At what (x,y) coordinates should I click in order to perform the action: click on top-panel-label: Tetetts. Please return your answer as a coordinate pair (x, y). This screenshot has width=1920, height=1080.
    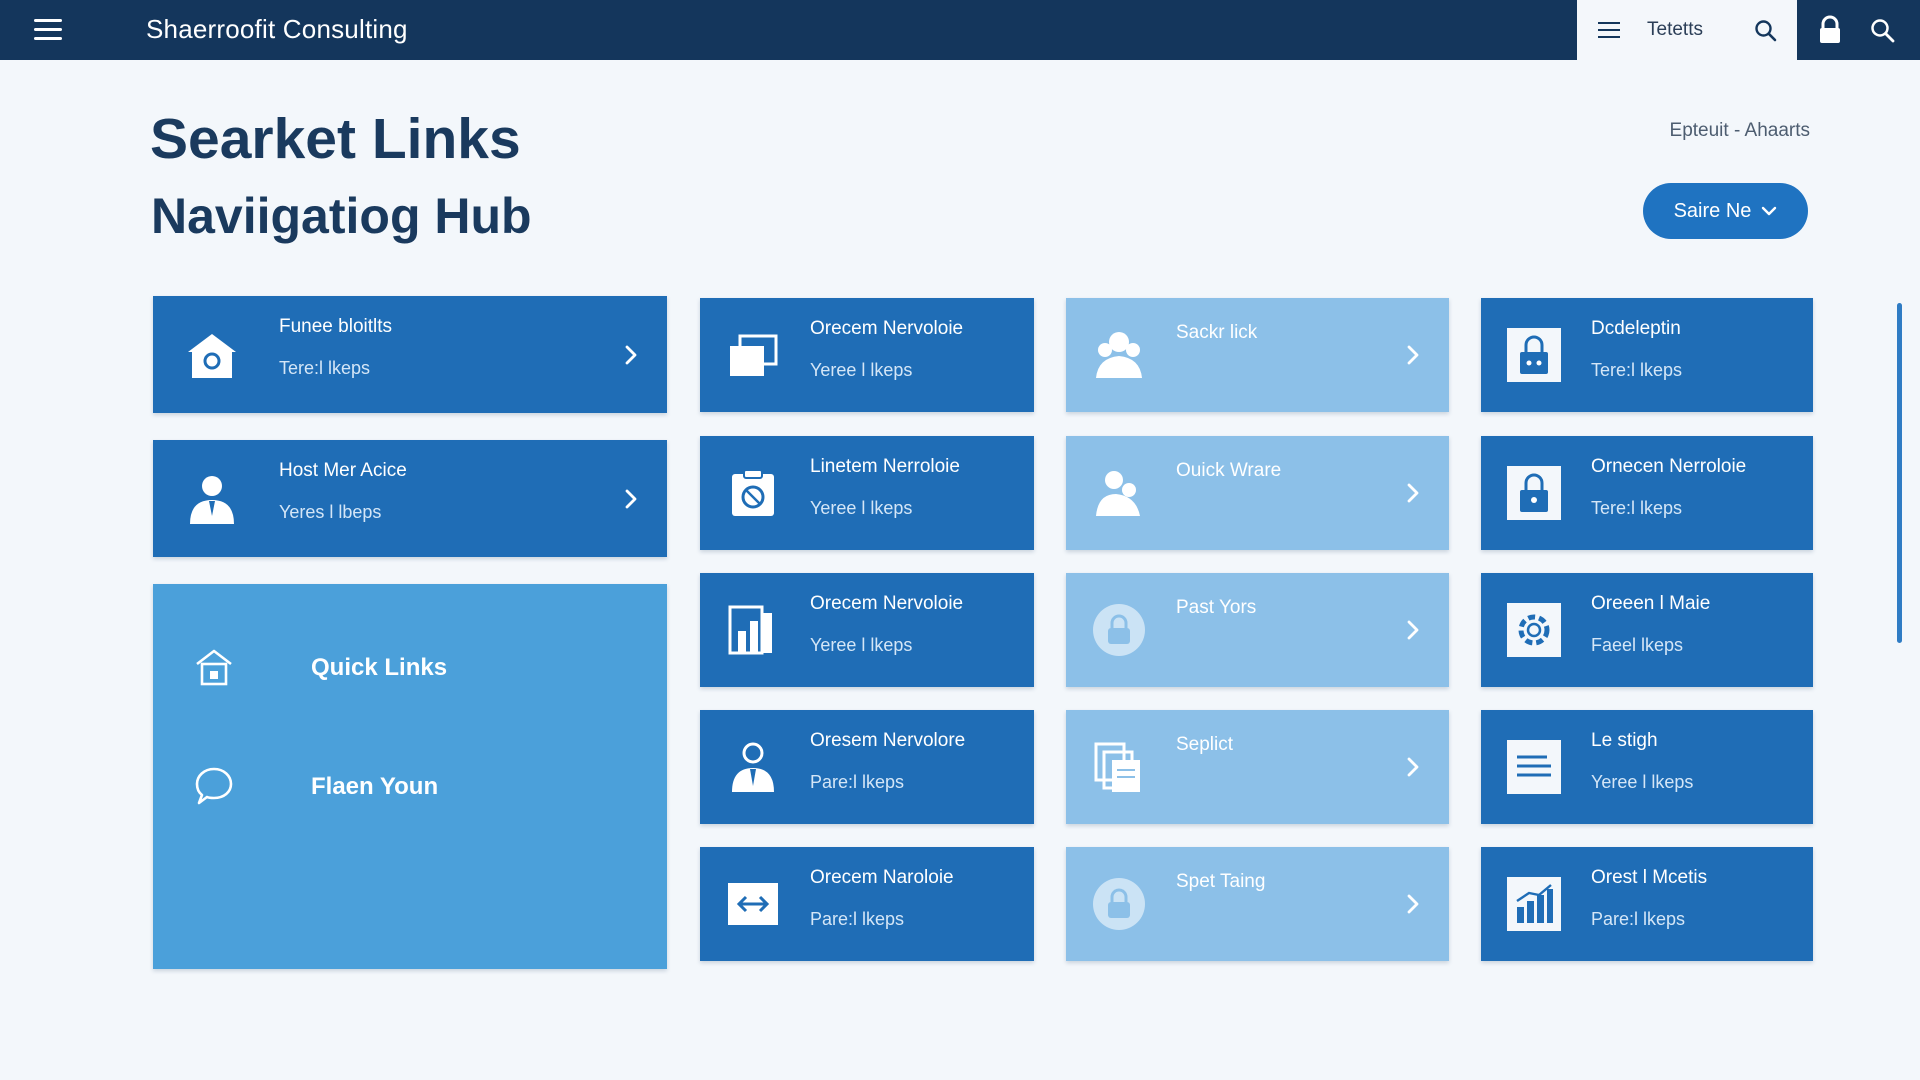
    Looking at the image, I should click on (1675, 30).